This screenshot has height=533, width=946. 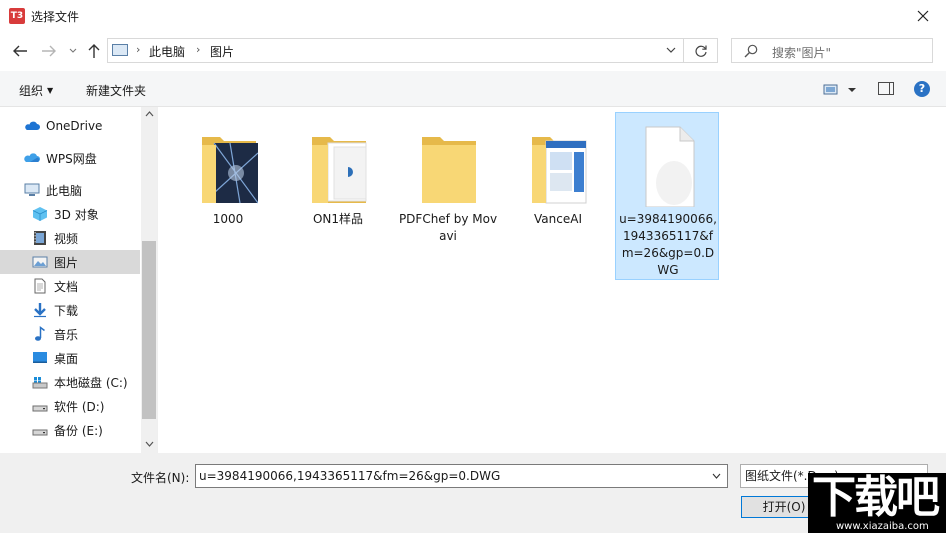 I want to click on filename-value: u=3984190066,1943365117&fm=26&gp=0.DWG, so click(x=350, y=476).